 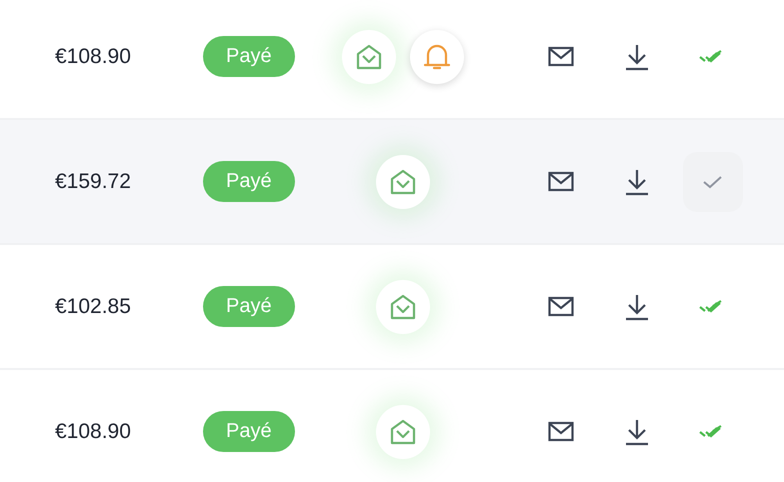 What do you see at coordinates (713, 182) in the screenshot?
I see `check-button` at bounding box center [713, 182].